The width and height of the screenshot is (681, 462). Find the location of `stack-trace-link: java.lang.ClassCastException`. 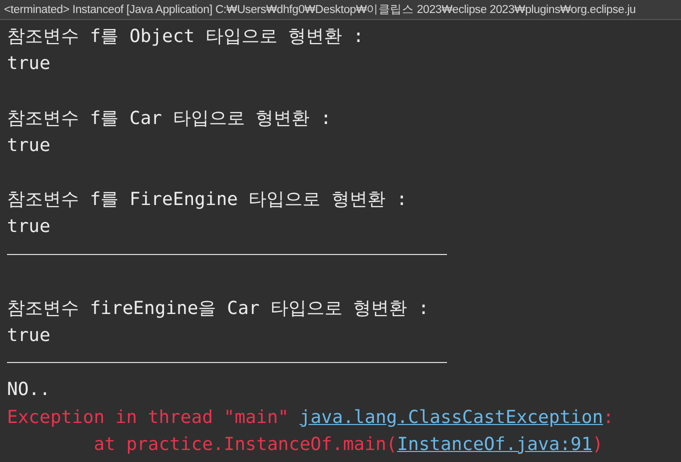

stack-trace-link: java.lang.ClassCastException is located at coordinates (452, 417).